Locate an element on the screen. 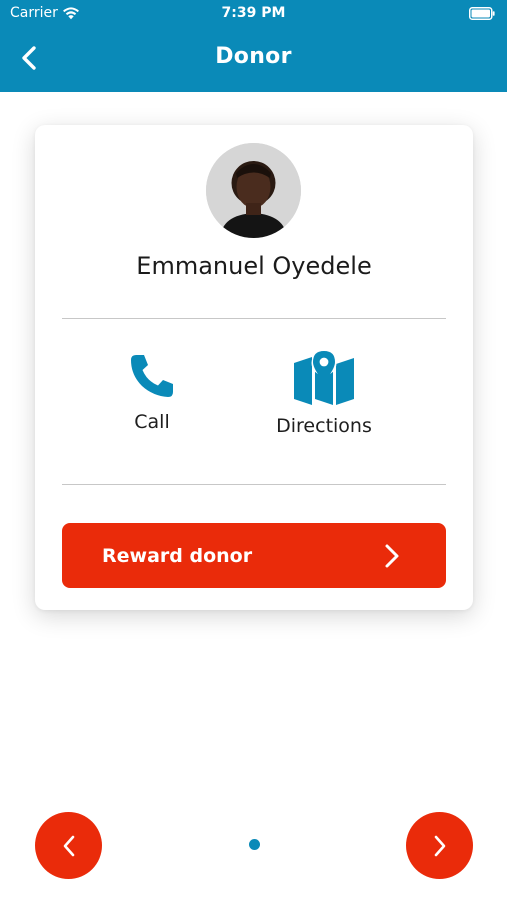  directions-label: Directions is located at coordinates (324, 426).